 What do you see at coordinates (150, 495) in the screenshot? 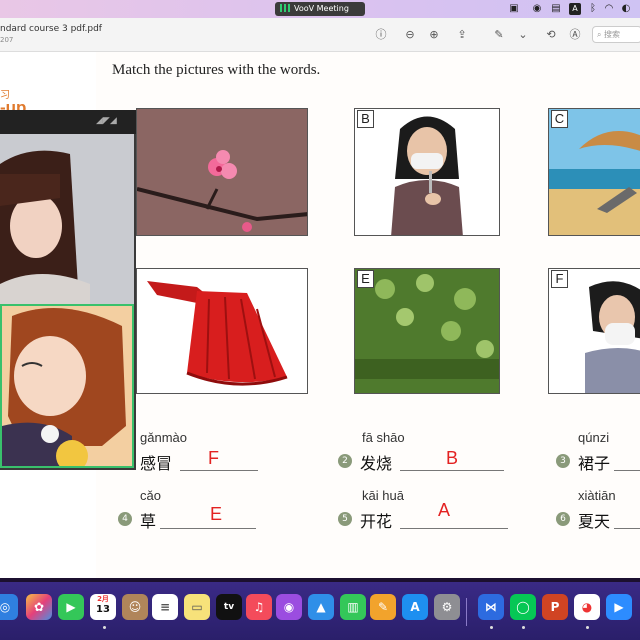
I see `word-pinyin: cǎo` at bounding box center [150, 495].